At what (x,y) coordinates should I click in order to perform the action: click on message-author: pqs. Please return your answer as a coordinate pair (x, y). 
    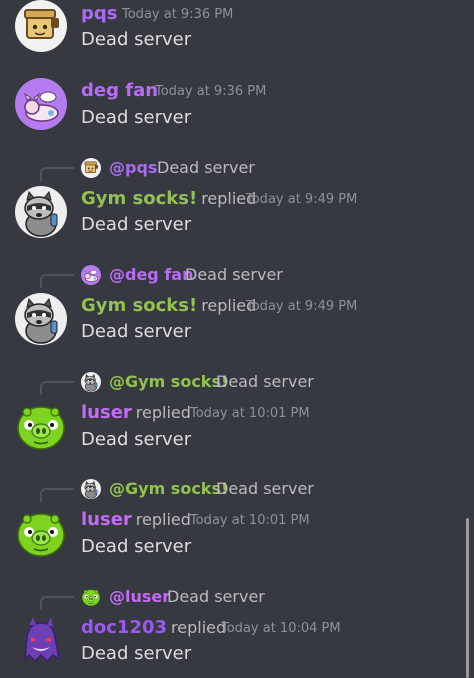
    Looking at the image, I should click on (99, 14).